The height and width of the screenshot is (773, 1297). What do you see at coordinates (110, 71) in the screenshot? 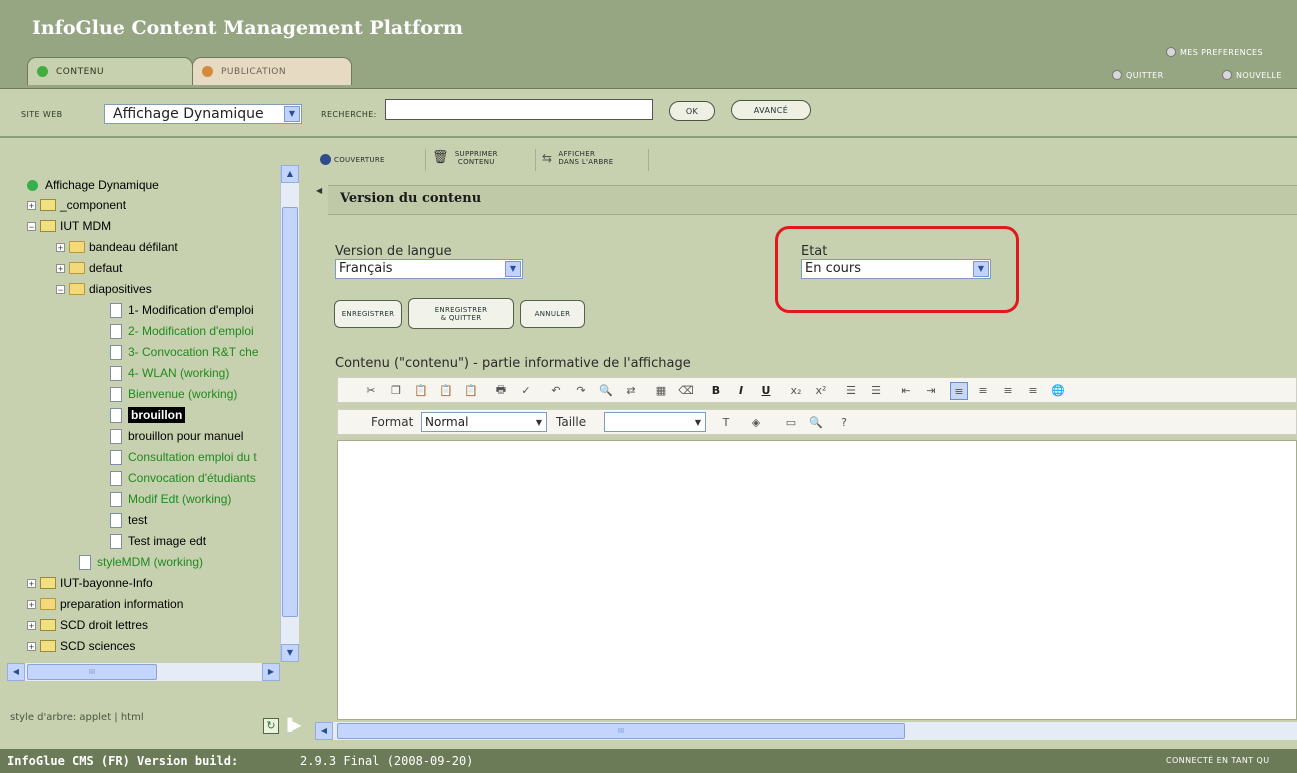
I see `tab-contenu: CONTENU` at bounding box center [110, 71].